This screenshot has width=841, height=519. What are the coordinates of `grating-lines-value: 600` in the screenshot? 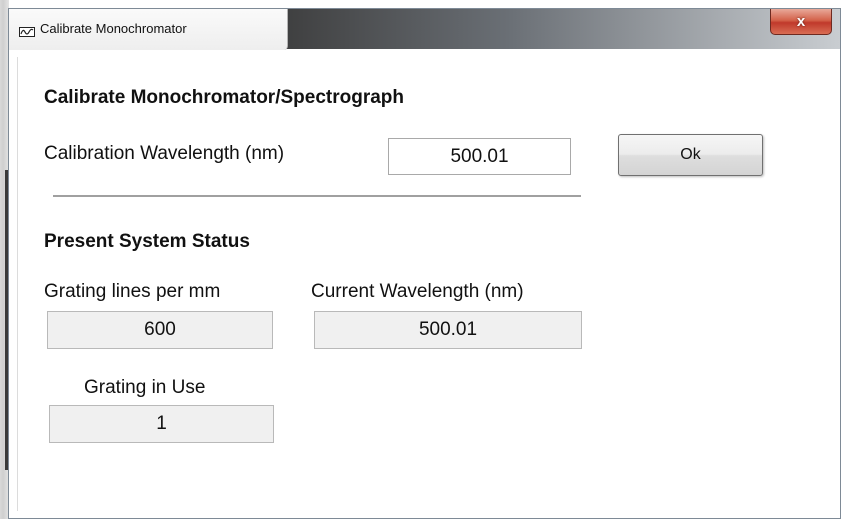 It's located at (160, 330).